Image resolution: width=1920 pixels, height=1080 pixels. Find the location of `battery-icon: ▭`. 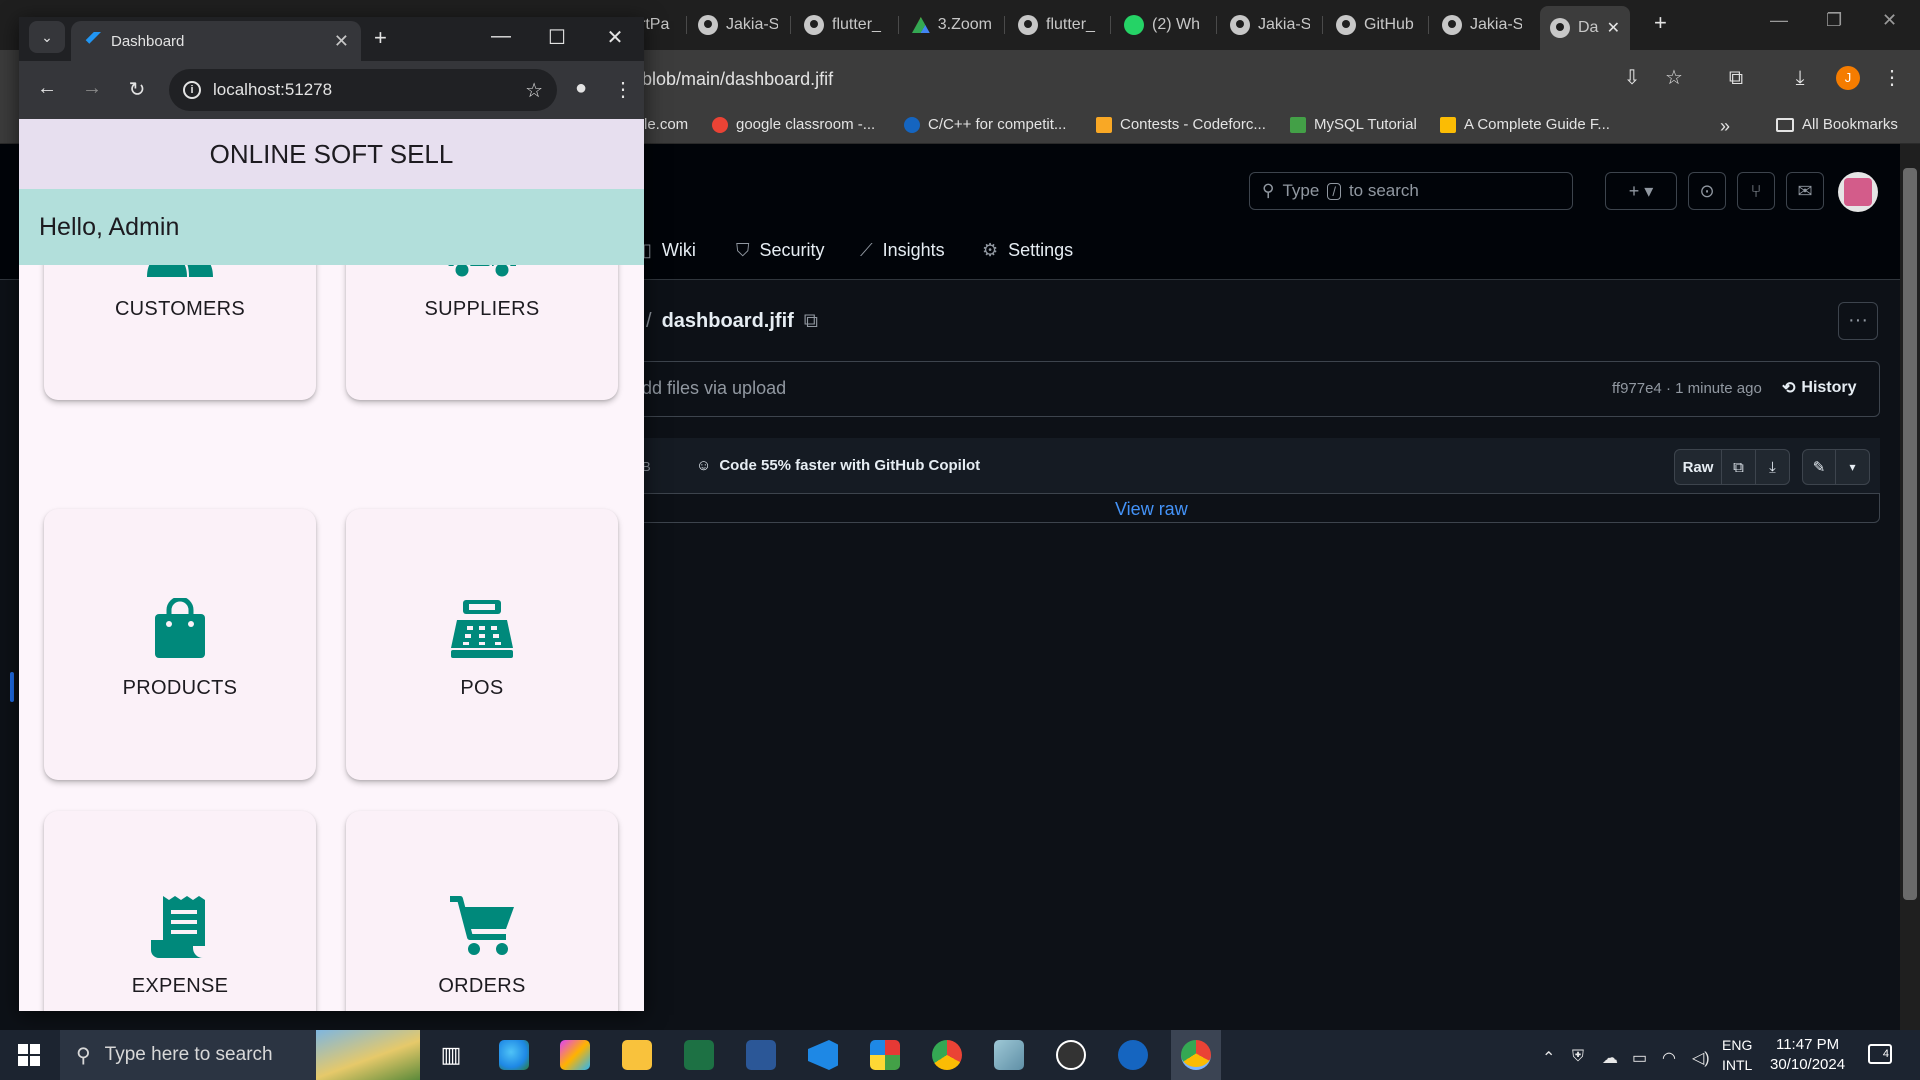

battery-icon: ▭ is located at coordinates (1639, 1058).